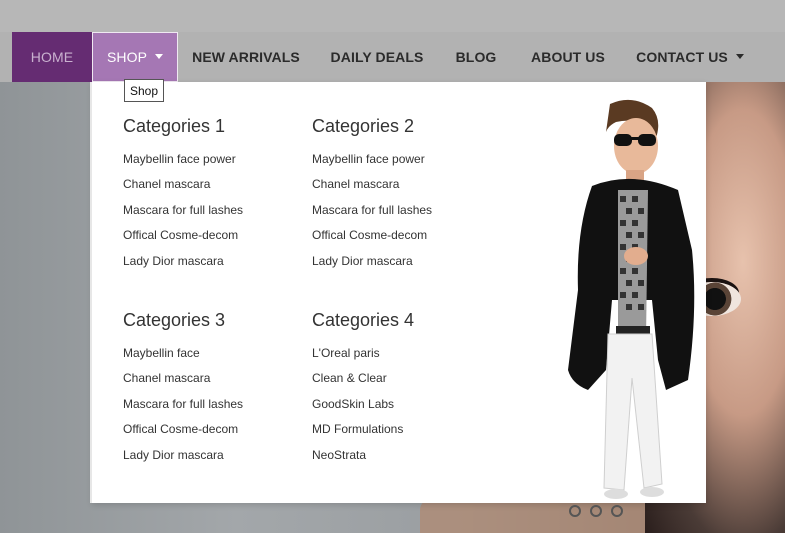 The height and width of the screenshot is (533, 785). Describe the element at coordinates (363, 455) in the screenshot. I see `category-link: NeoStrata` at that location.